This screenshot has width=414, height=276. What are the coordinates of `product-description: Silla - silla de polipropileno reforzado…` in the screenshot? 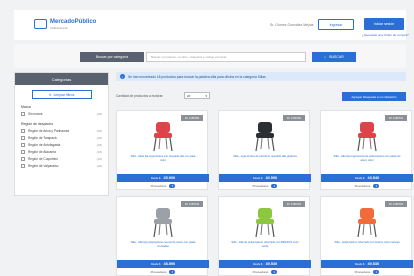 It's located at (265, 244).